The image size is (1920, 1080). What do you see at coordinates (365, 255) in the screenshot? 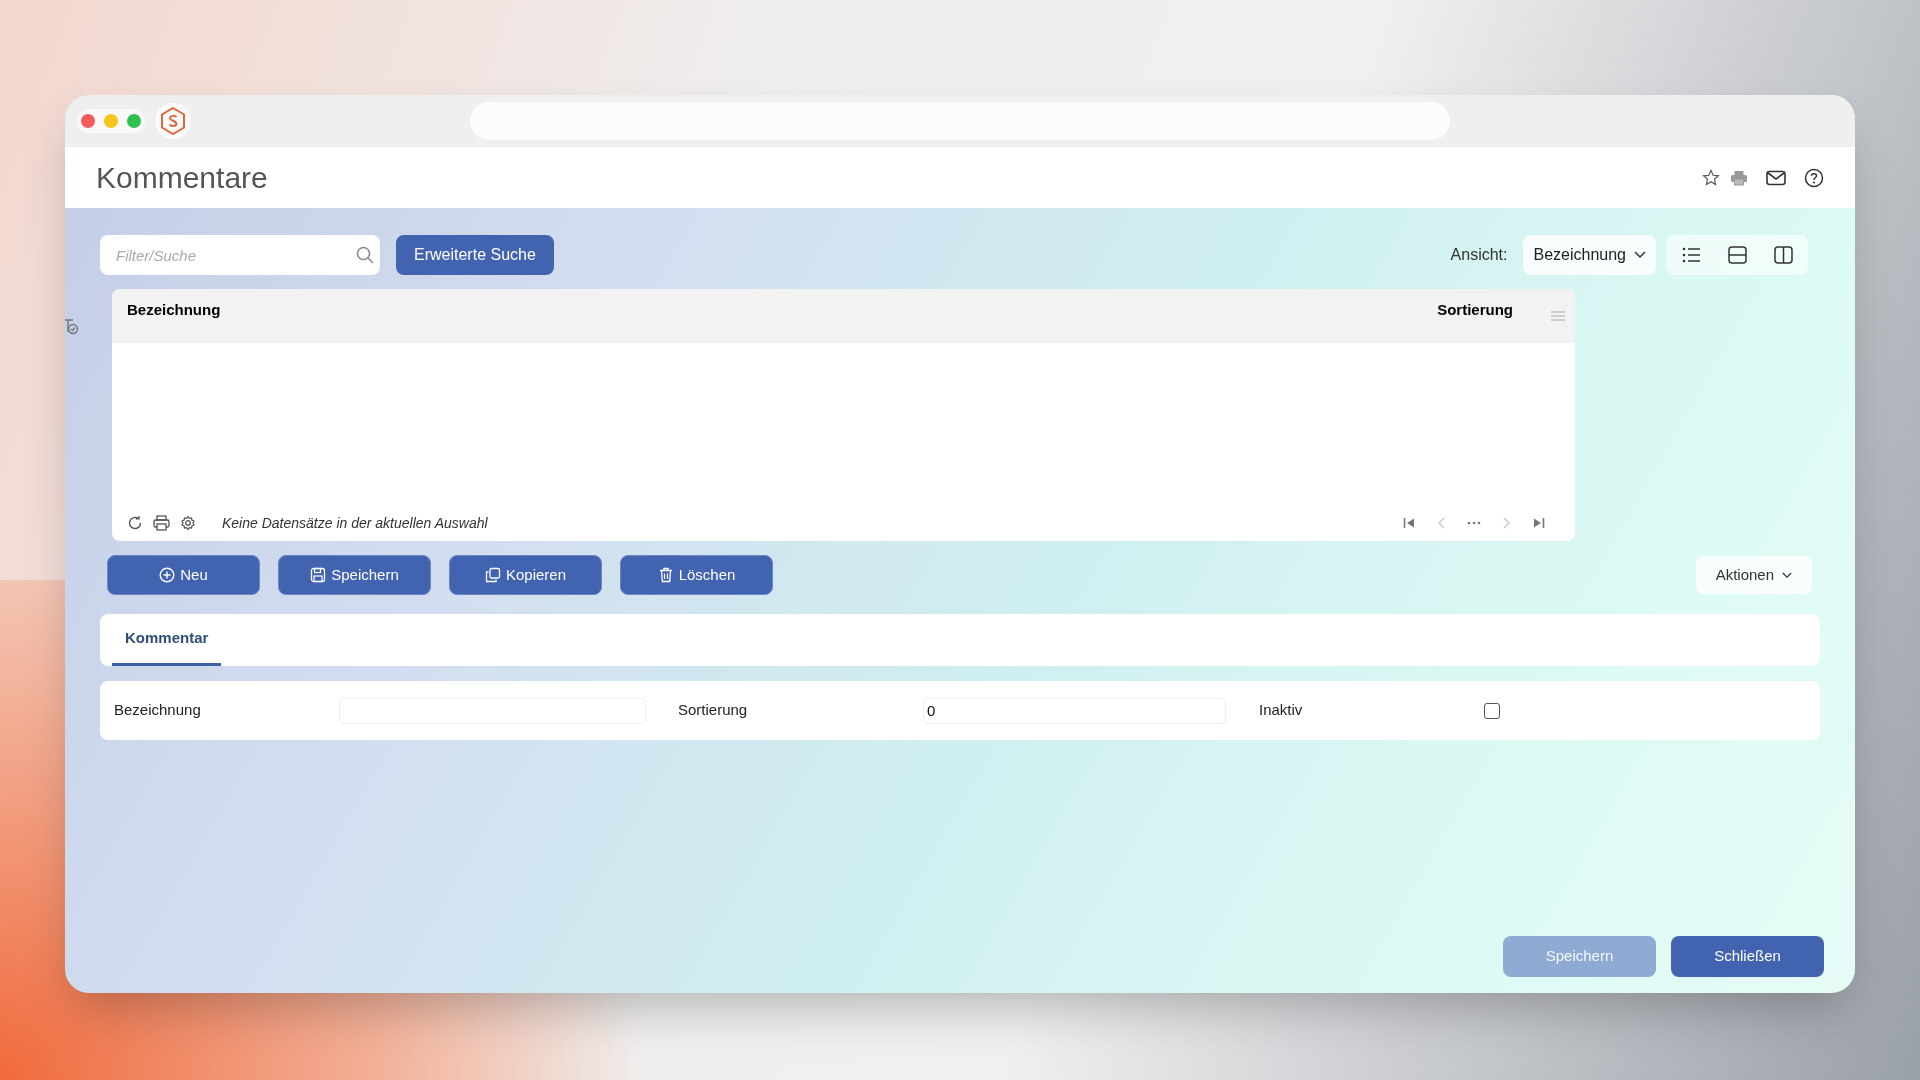
I see `search-icon` at bounding box center [365, 255].